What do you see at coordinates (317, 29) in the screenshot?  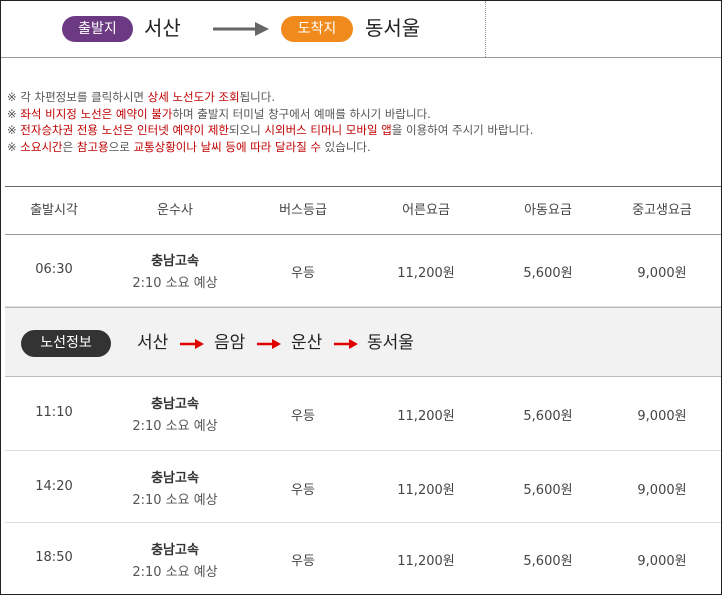 I see `arrival-badge: 도착지` at bounding box center [317, 29].